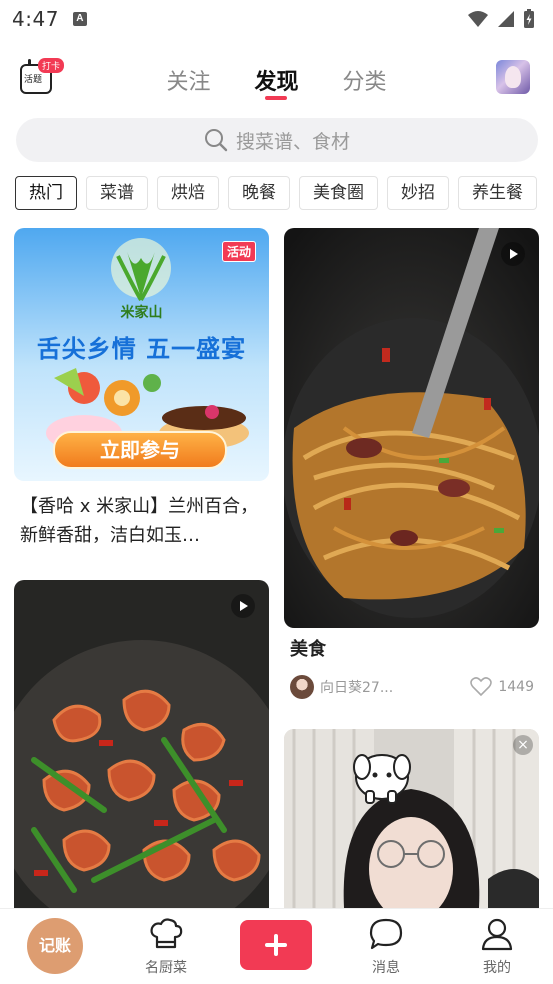 This screenshot has height=984, width=553. What do you see at coordinates (35, 19) in the screenshot?
I see `status-time: 4:47` at bounding box center [35, 19].